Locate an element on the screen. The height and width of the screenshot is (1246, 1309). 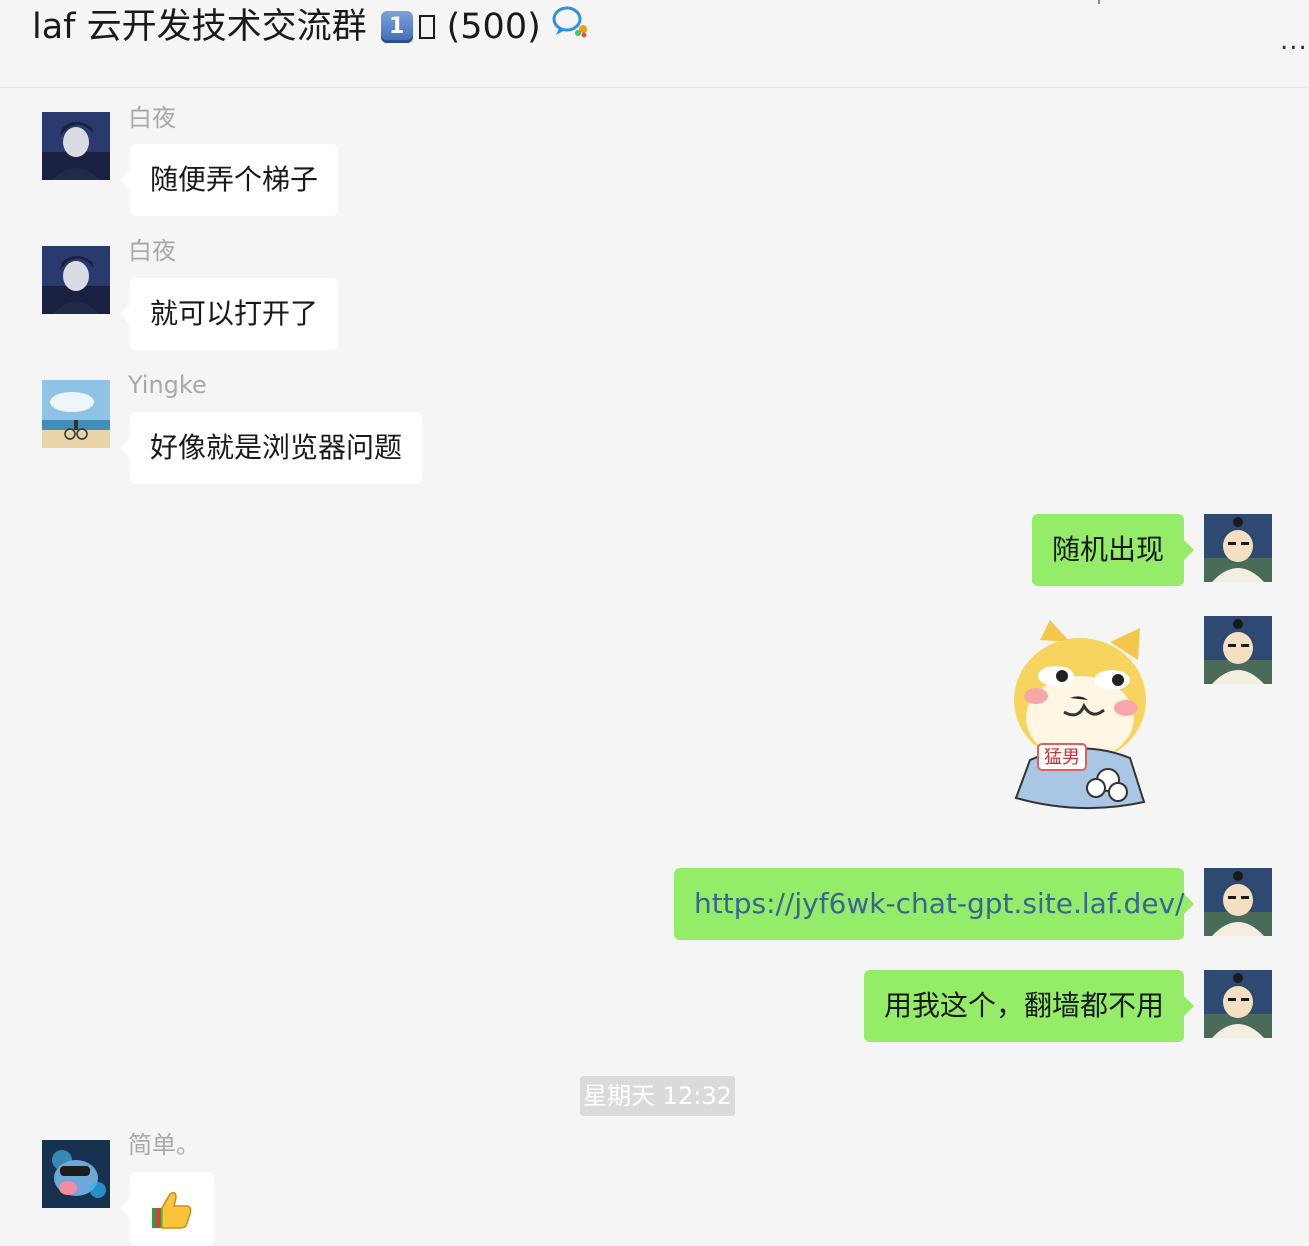
missing-glyph is located at coordinates (426, 26).